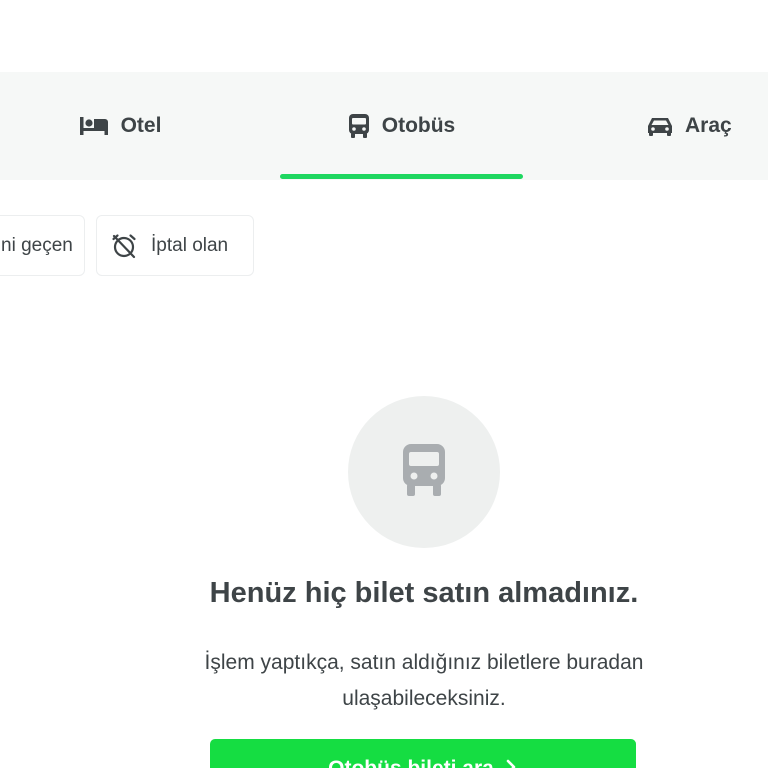 This screenshot has width=768, height=768. I want to click on bed-icon, so click(94, 126).